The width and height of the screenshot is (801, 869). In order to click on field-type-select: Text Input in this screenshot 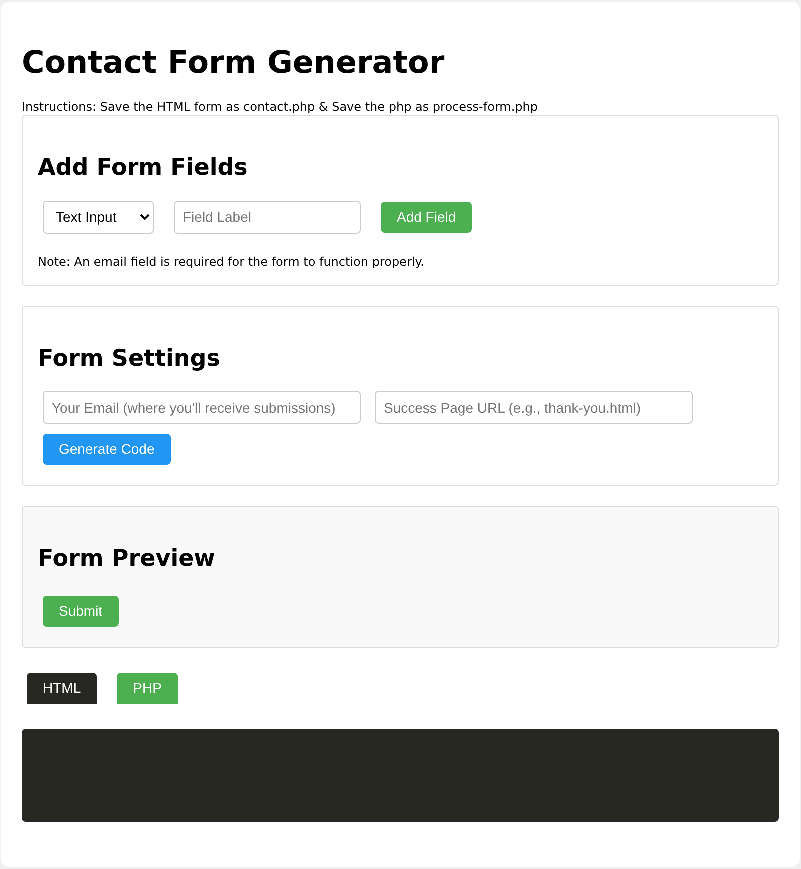, I will do `click(98, 217)`.